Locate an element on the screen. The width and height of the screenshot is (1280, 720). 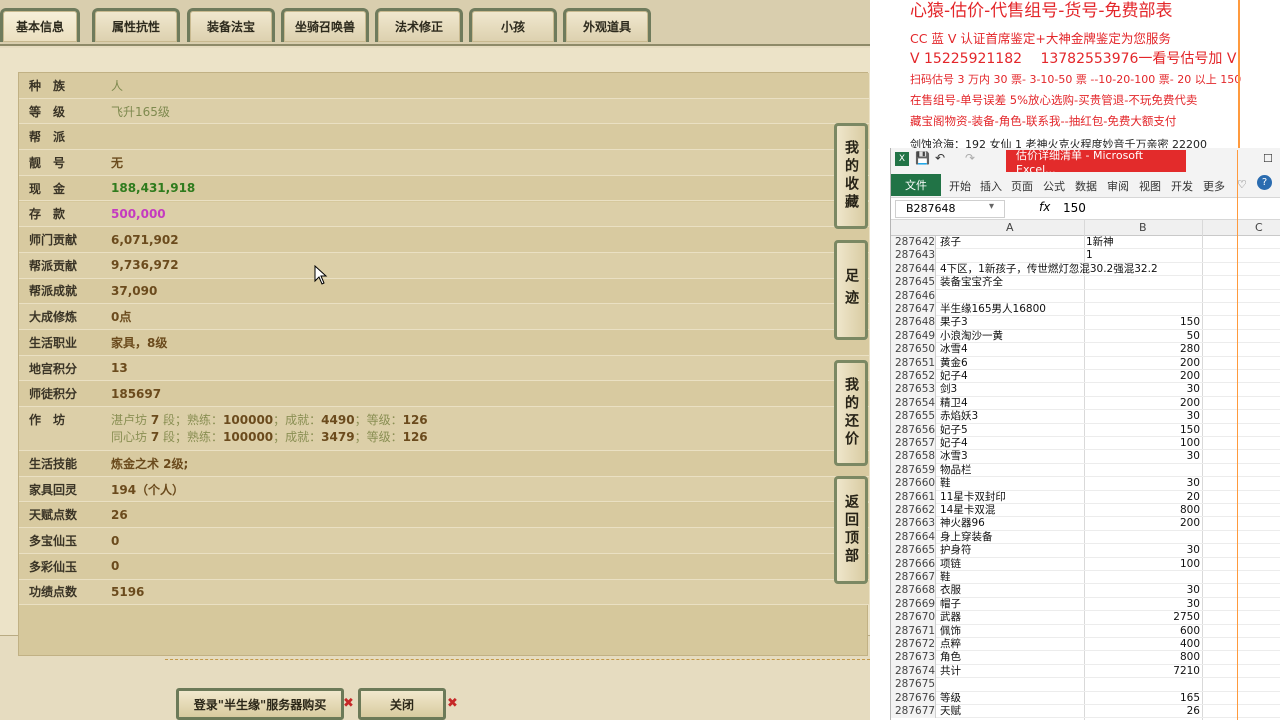
buy-on-server-button: 登录"半生缘"服务器购买 is located at coordinates (260, 704).